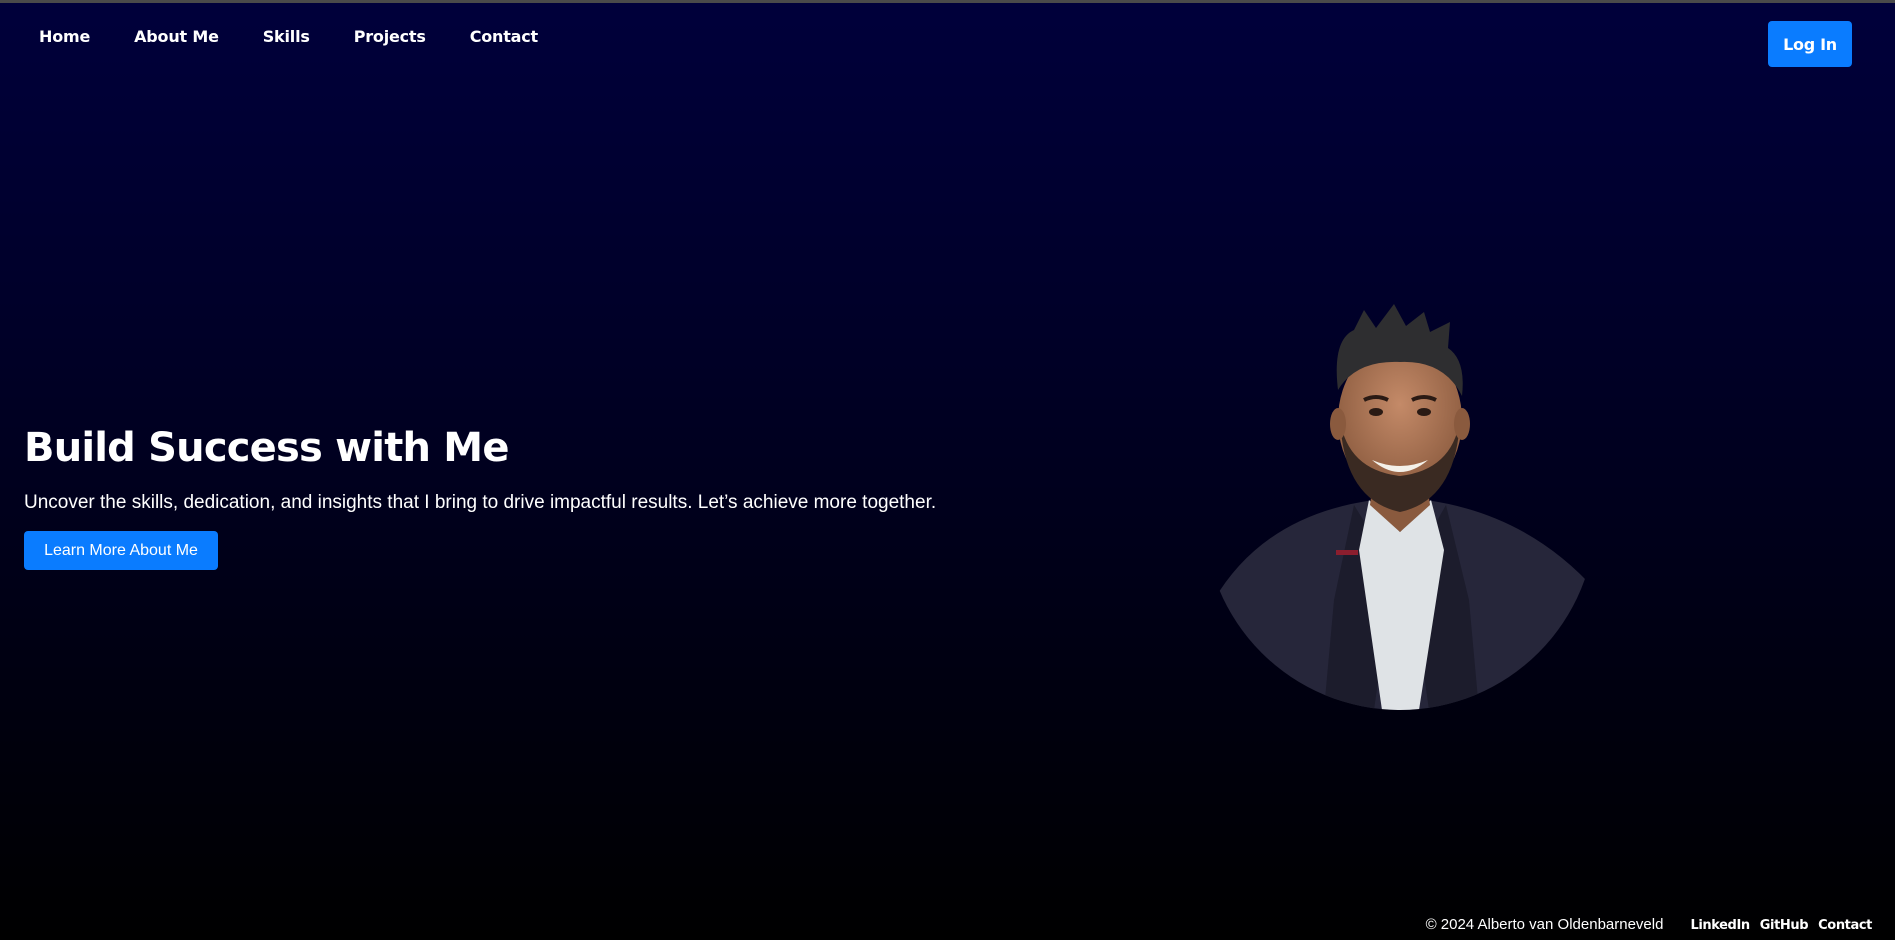 Image resolution: width=1895 pixels, height=940 pixels. I want to click on copyright-text: © 2024 Alberto van Oldenbarneveld, so click(1544, 924).